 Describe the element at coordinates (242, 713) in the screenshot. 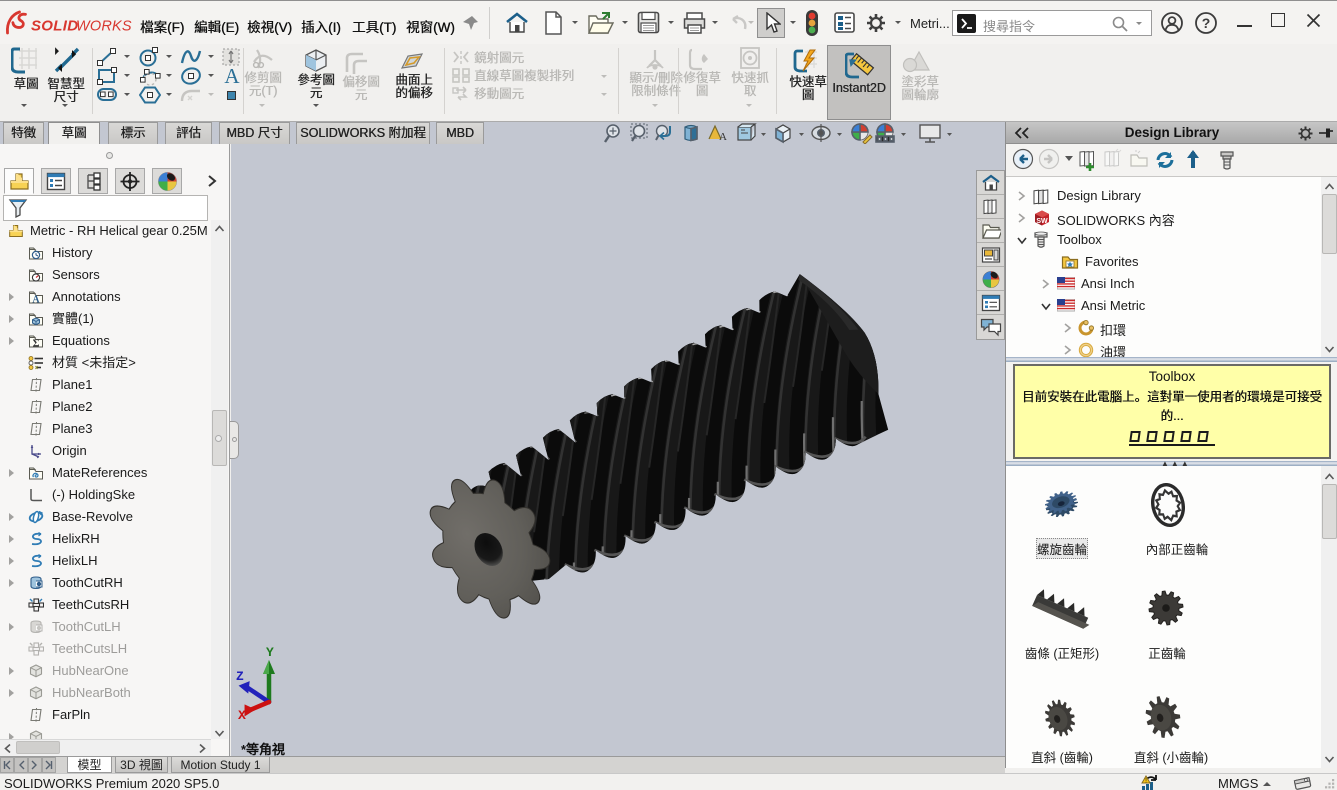

I see `svg-text: X` at that location.